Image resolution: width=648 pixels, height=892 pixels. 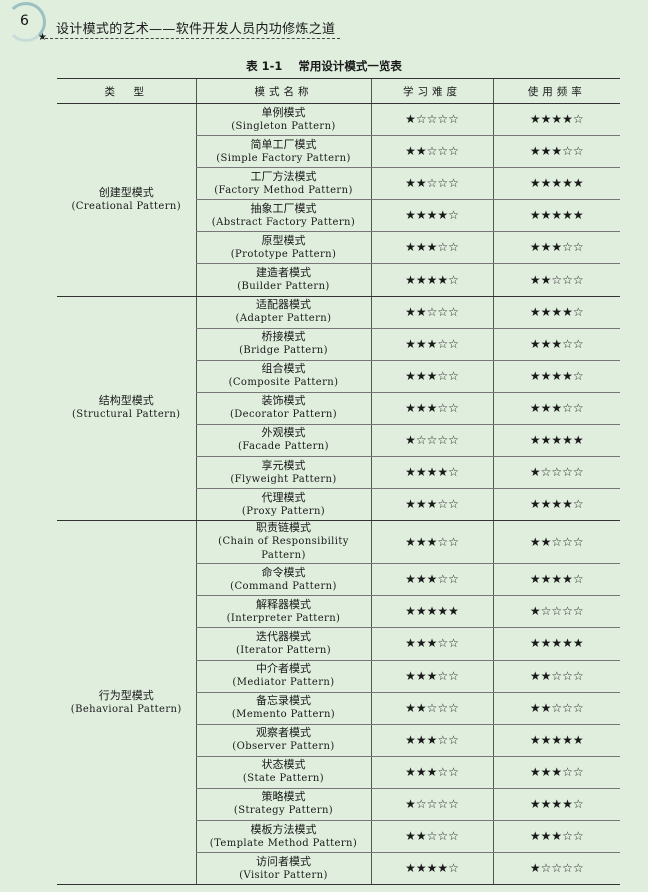 I want to click on pattern-name-en: (Observer Pattern), so click(x=283, y=747).